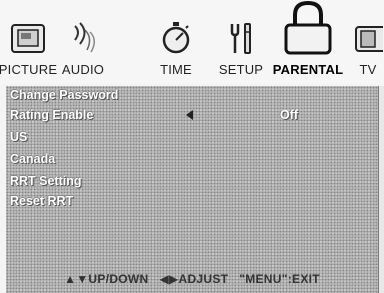 The image size is (384, 293). I want to click on tv-icon, so click(368, 34).